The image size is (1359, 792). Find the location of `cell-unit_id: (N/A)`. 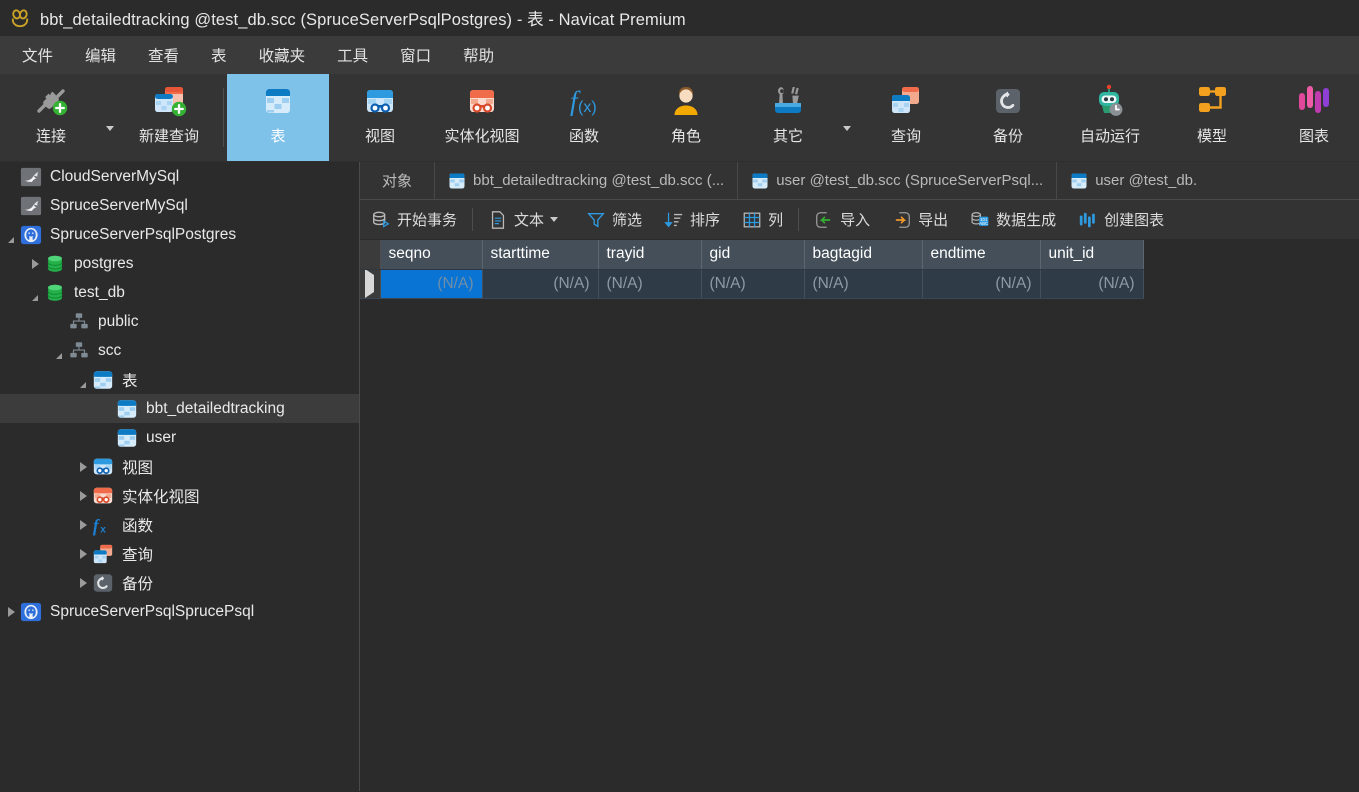

cell-unit_id: (N/A) is located at coordinates (1092, 284).